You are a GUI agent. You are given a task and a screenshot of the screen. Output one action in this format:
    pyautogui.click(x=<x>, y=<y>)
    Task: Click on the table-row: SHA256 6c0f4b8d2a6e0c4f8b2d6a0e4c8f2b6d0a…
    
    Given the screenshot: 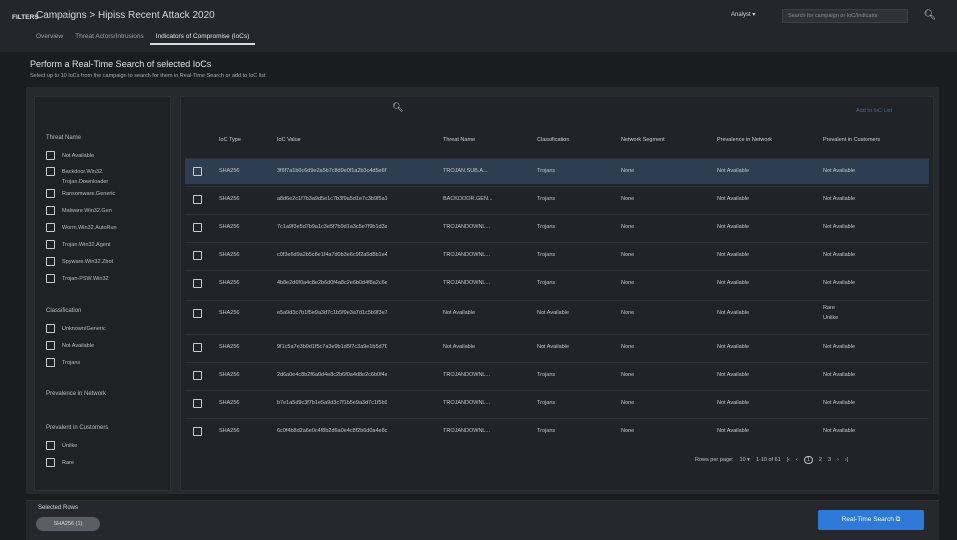 What is the action you would take?
    pyautogui.click(x=557, y=431)
    